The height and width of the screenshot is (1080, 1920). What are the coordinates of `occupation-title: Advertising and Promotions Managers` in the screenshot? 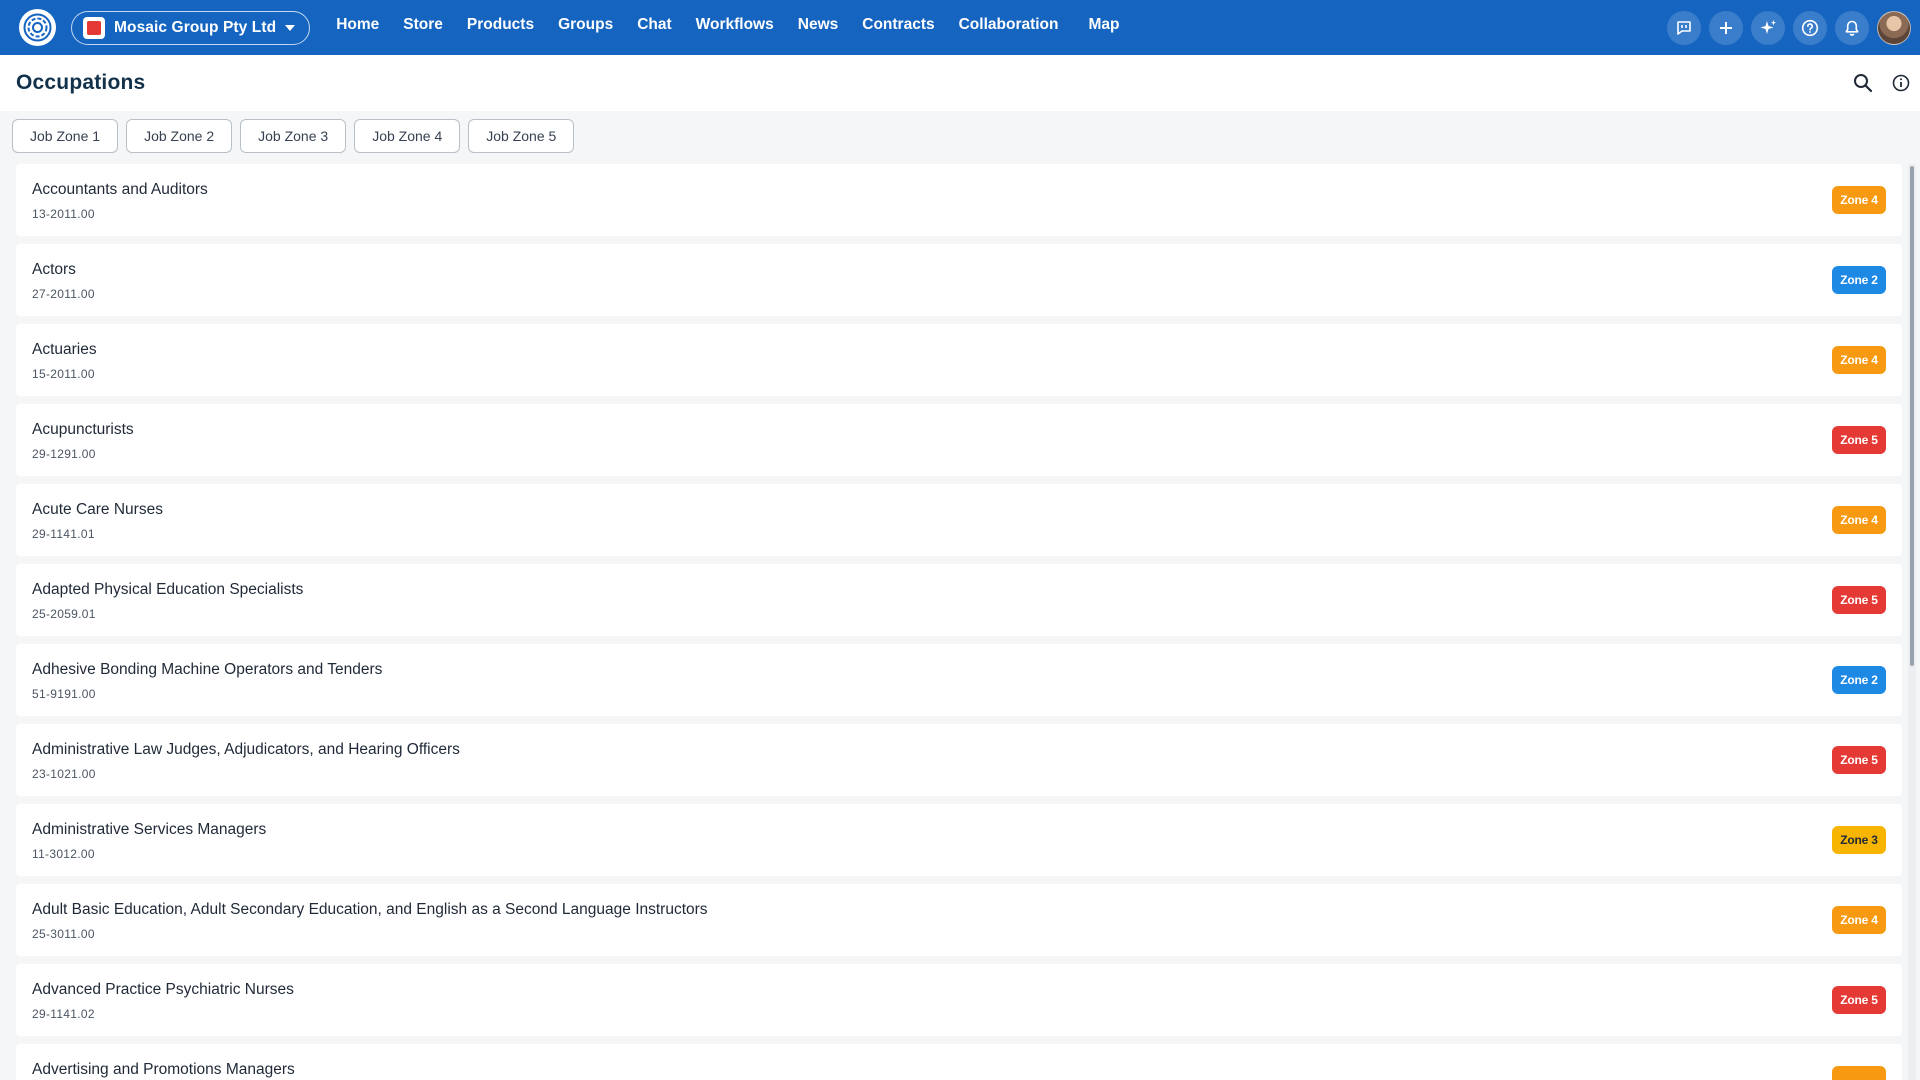 It's located at (163, 1069).